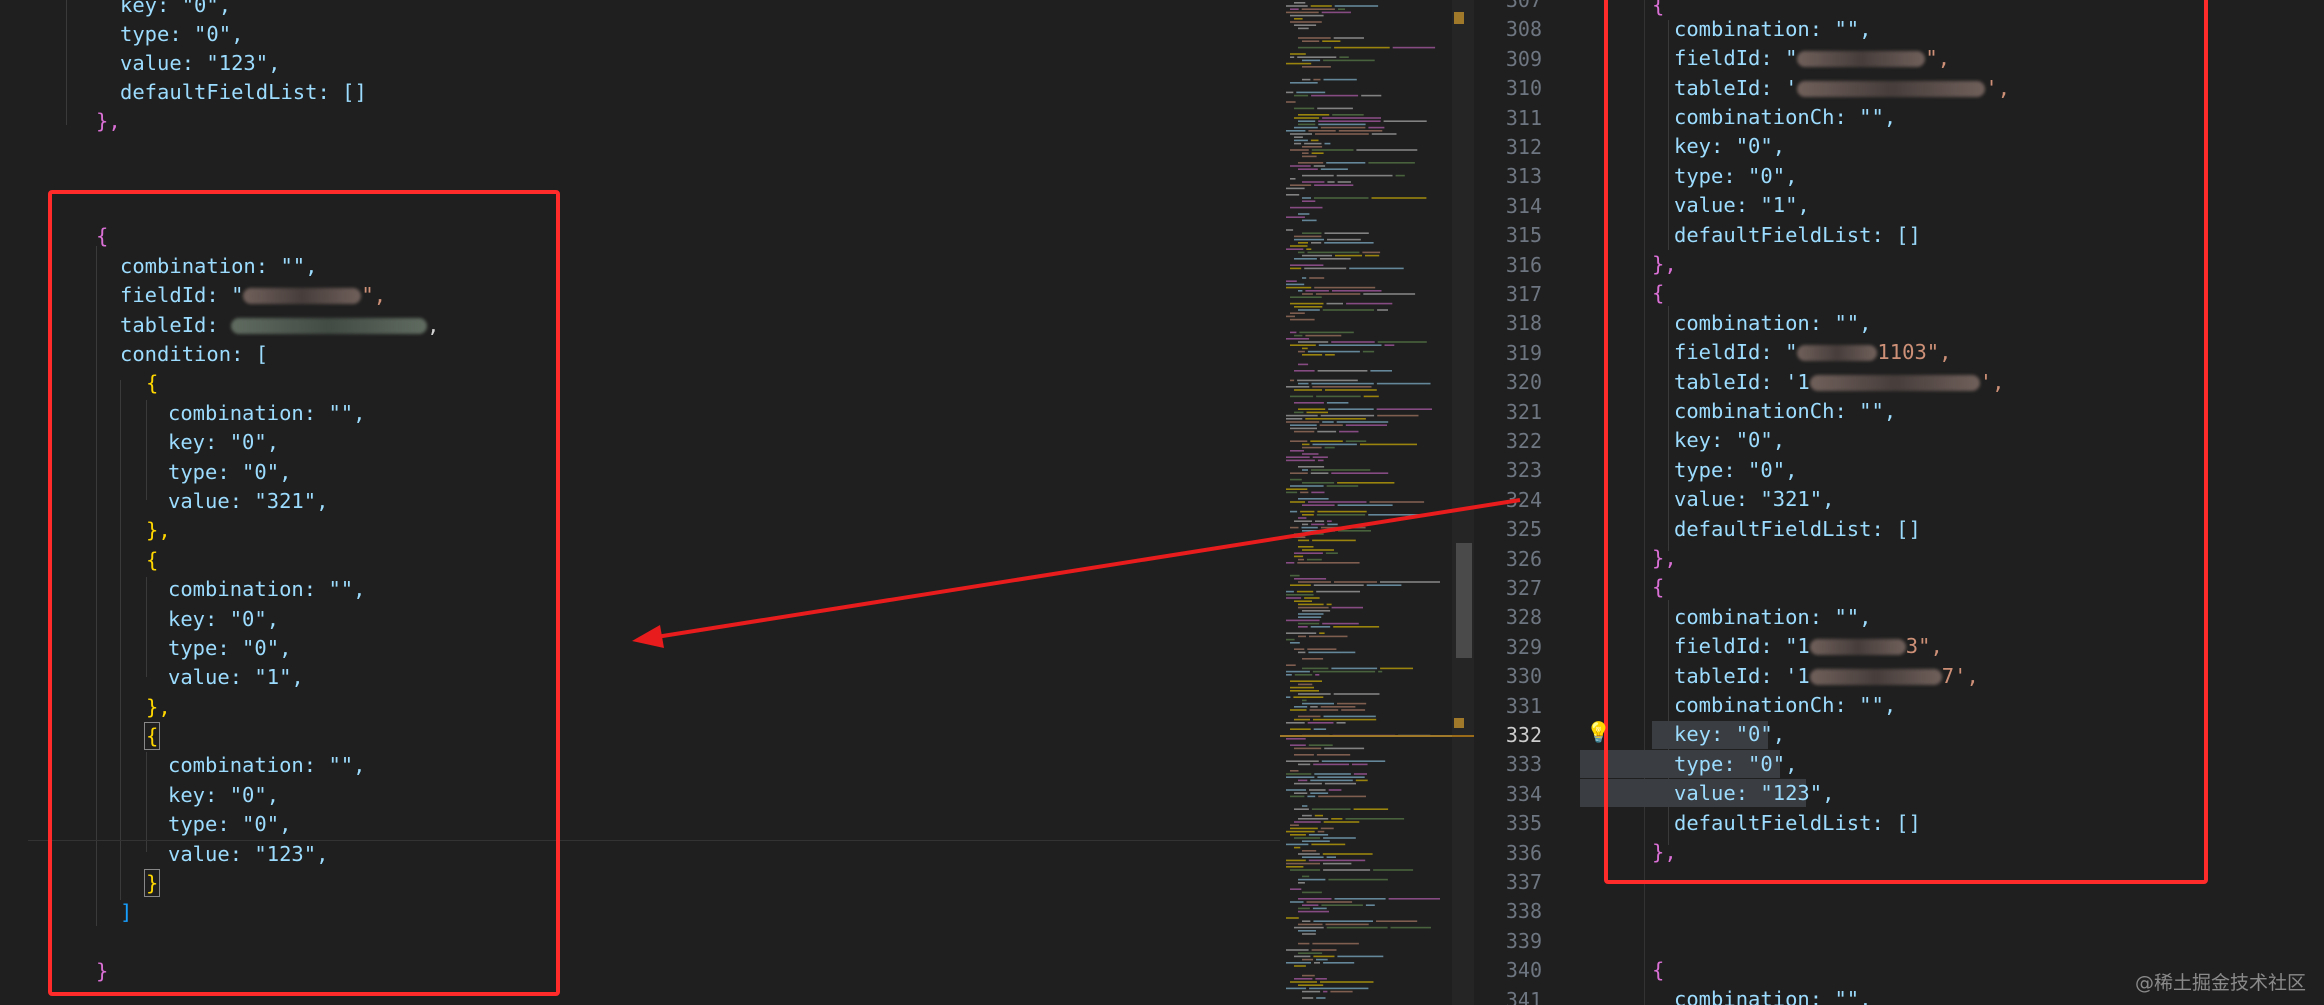  I want to click on watermark: @稀土掘金技术社区, so click(2220, 983).